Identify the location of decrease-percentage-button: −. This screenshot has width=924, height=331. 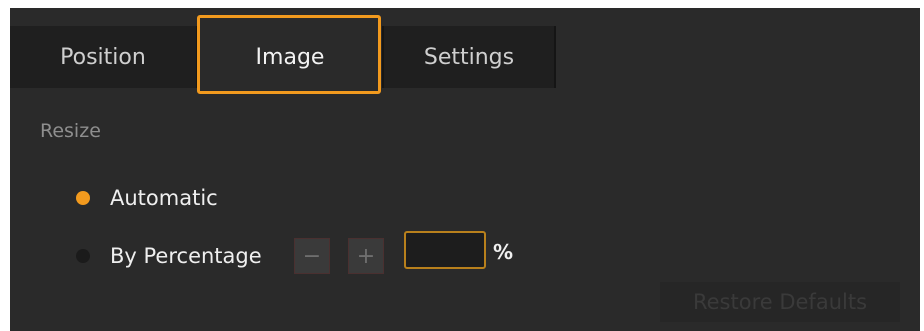
(312, 256).